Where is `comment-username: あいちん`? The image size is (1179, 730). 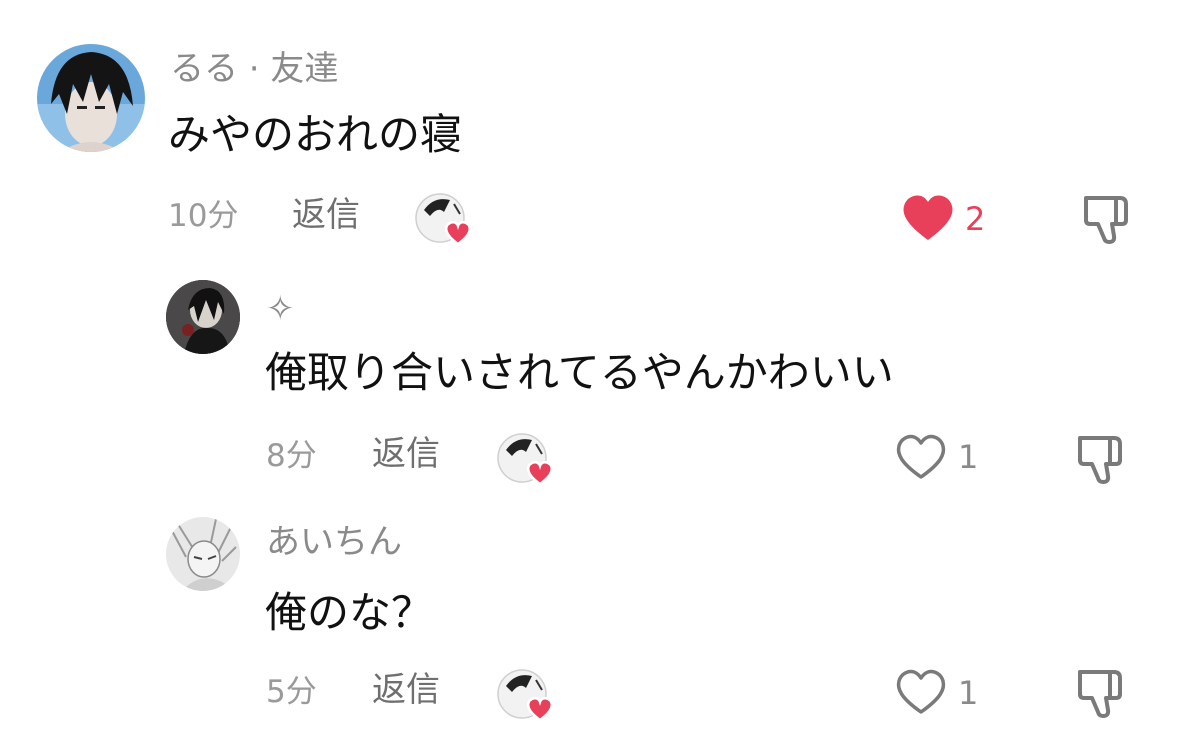
comment-username: あいちん is located at coordinates (334, 542).